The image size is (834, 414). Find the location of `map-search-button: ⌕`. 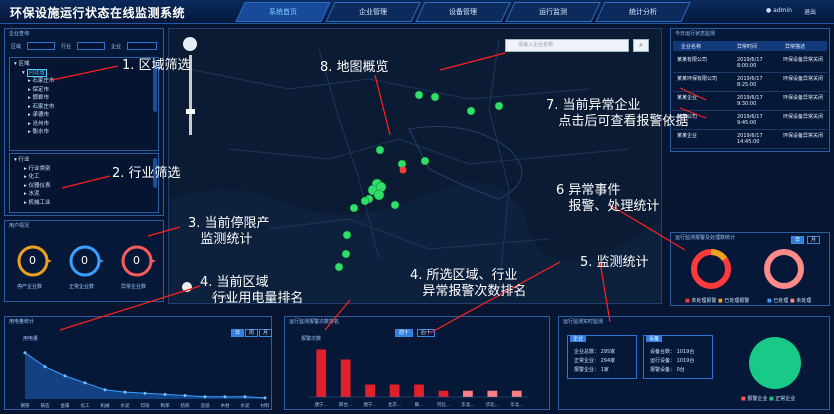

map-search-button: ⌕ is located at coordinates (641, 45).